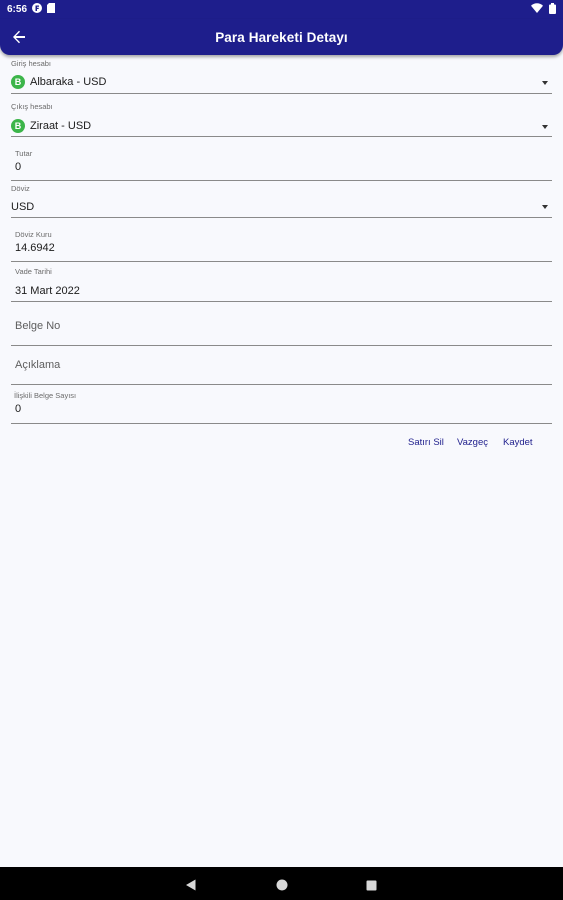 The width and height of the screenshot is (563, 900). I want to click on doviz-label: Döviz, so click(20, 188).